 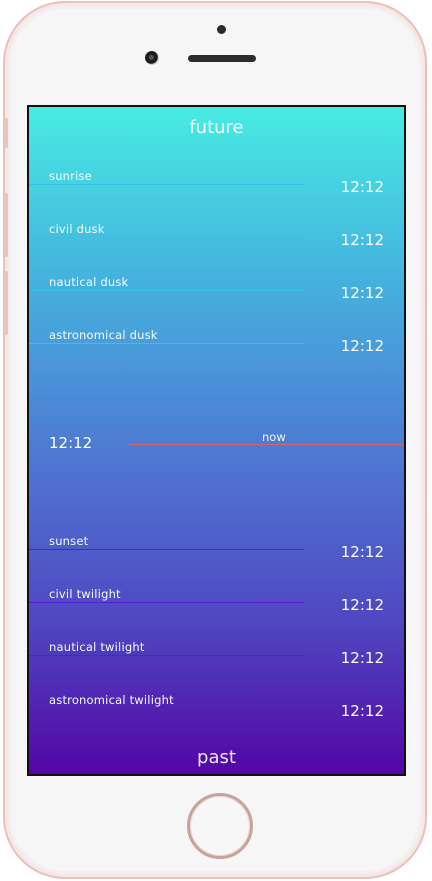 What do you see at coordinates (152, 58) in the screenshot?
I see `front-camera-icon` at bounding box center [152, 58].